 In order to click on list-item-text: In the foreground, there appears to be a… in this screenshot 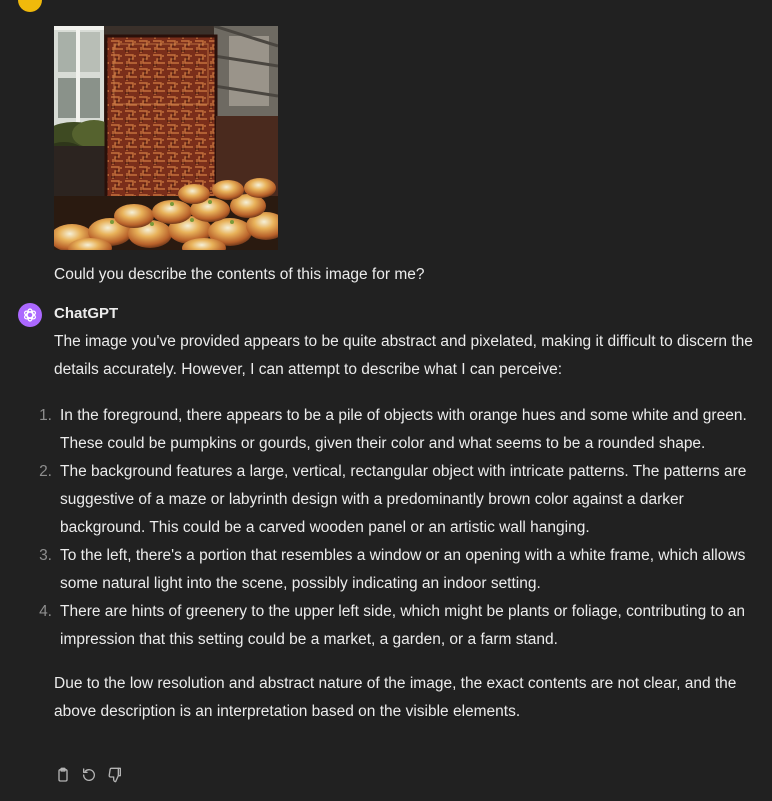, I will do `click(403, 429)`.